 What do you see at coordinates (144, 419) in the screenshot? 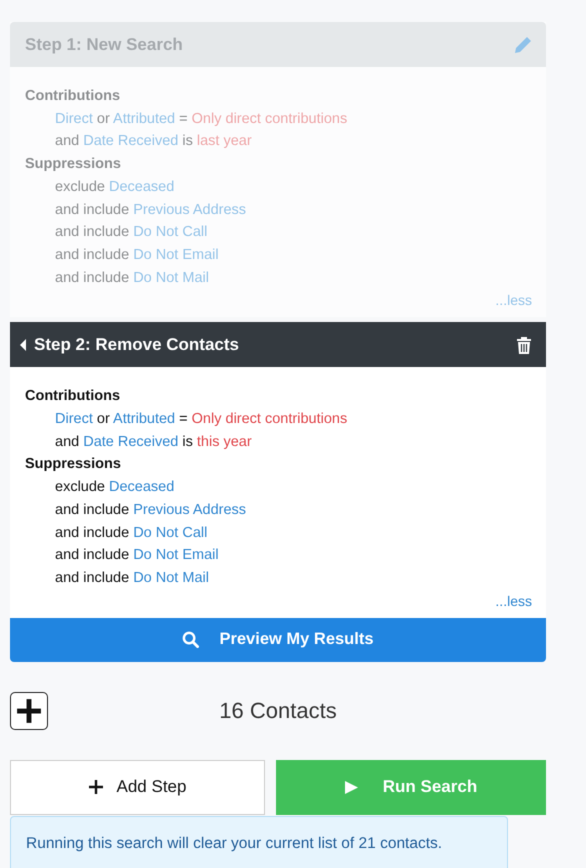
I see `field-link: Attributed` at bounding box center [144, 419].